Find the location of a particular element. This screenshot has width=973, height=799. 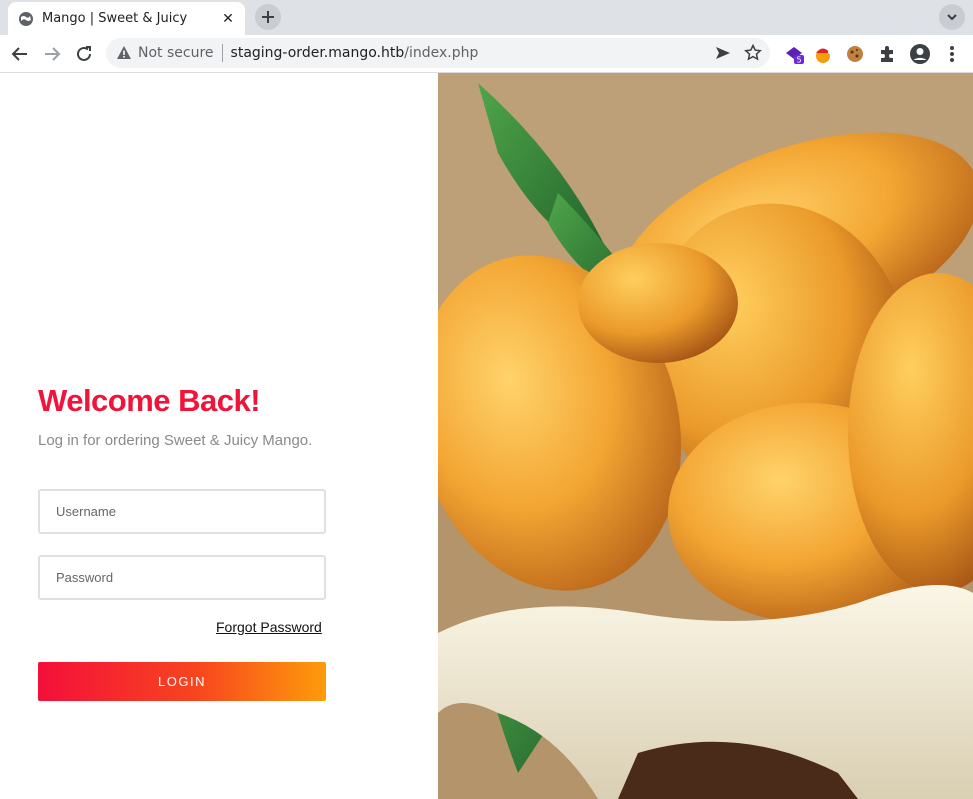

extension-badge: 5 is located at coordinates (798, 60).